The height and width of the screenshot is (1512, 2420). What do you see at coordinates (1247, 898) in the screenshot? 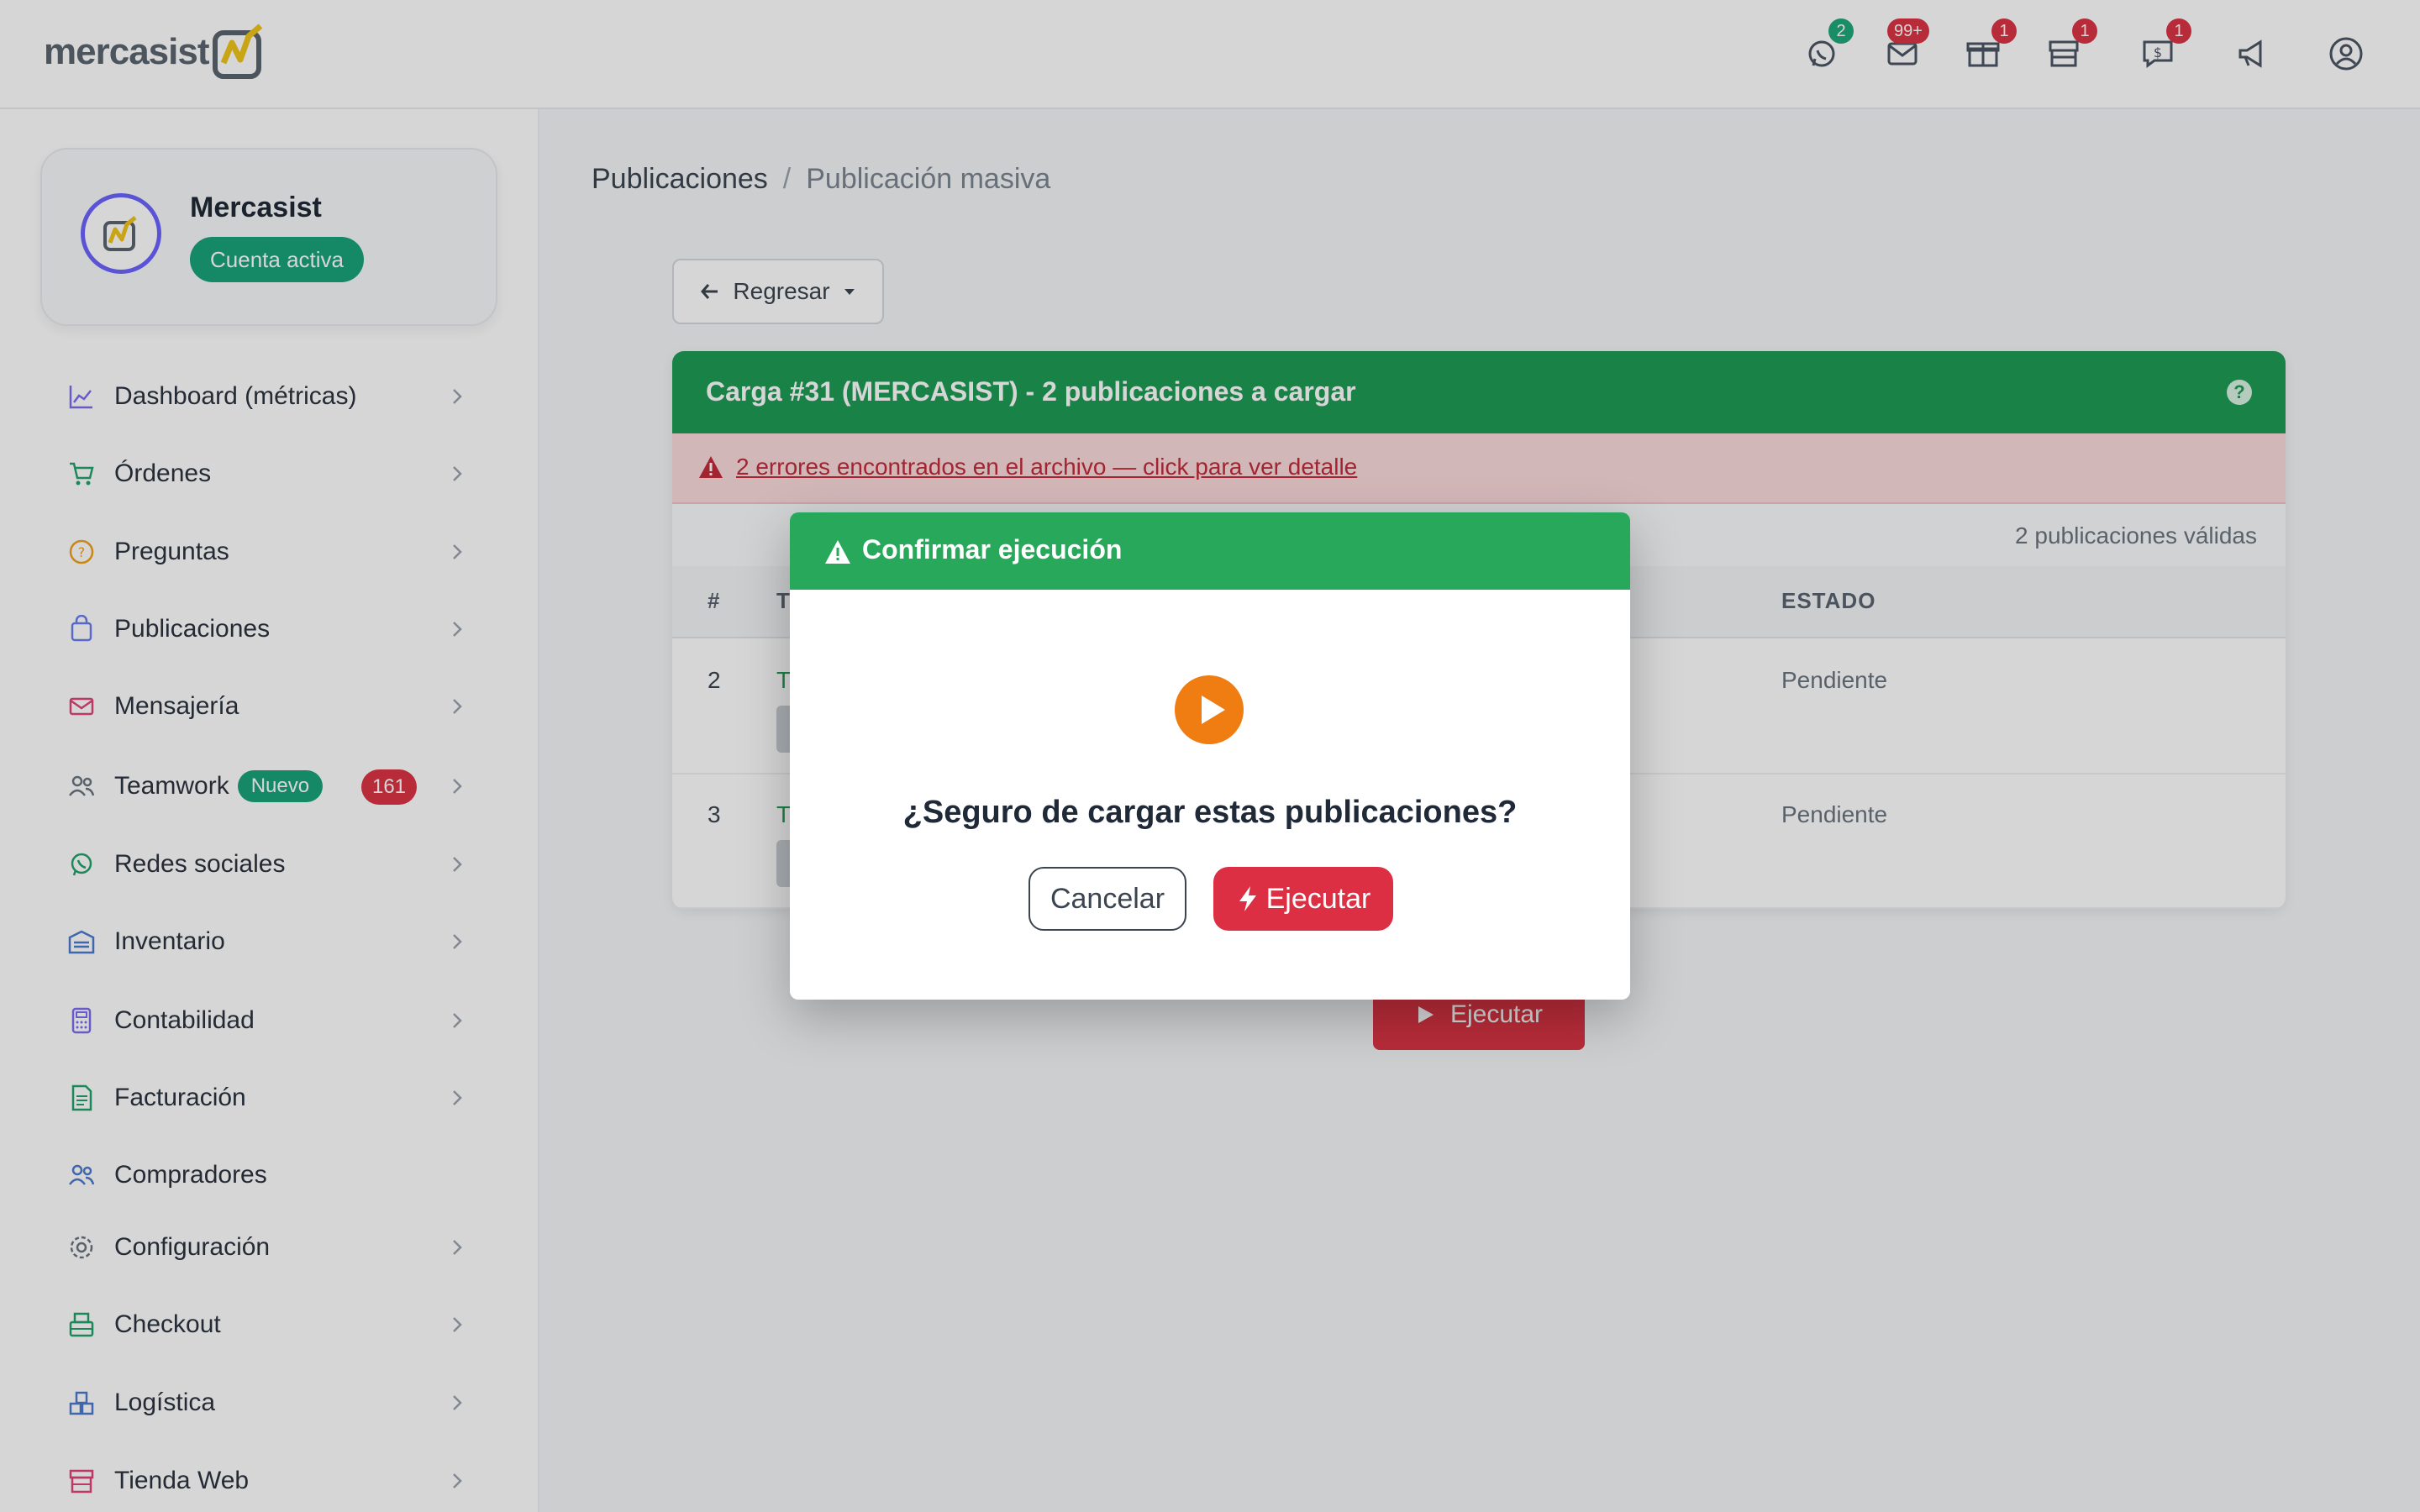
I see `lightning-icon` at bounding box center [1247, 898].